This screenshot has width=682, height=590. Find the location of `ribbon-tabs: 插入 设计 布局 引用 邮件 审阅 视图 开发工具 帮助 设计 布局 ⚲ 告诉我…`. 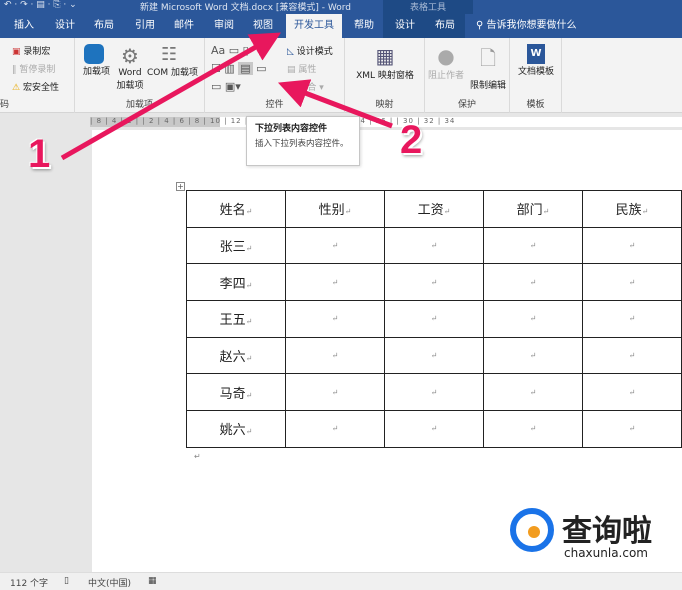

ribbon-tabs: 插入 设计 布局 引用 邮件 审阅 视图 开发工具 帮助 设计 布局 ⚲ 告诉我… is located at coordinates (341, 26).